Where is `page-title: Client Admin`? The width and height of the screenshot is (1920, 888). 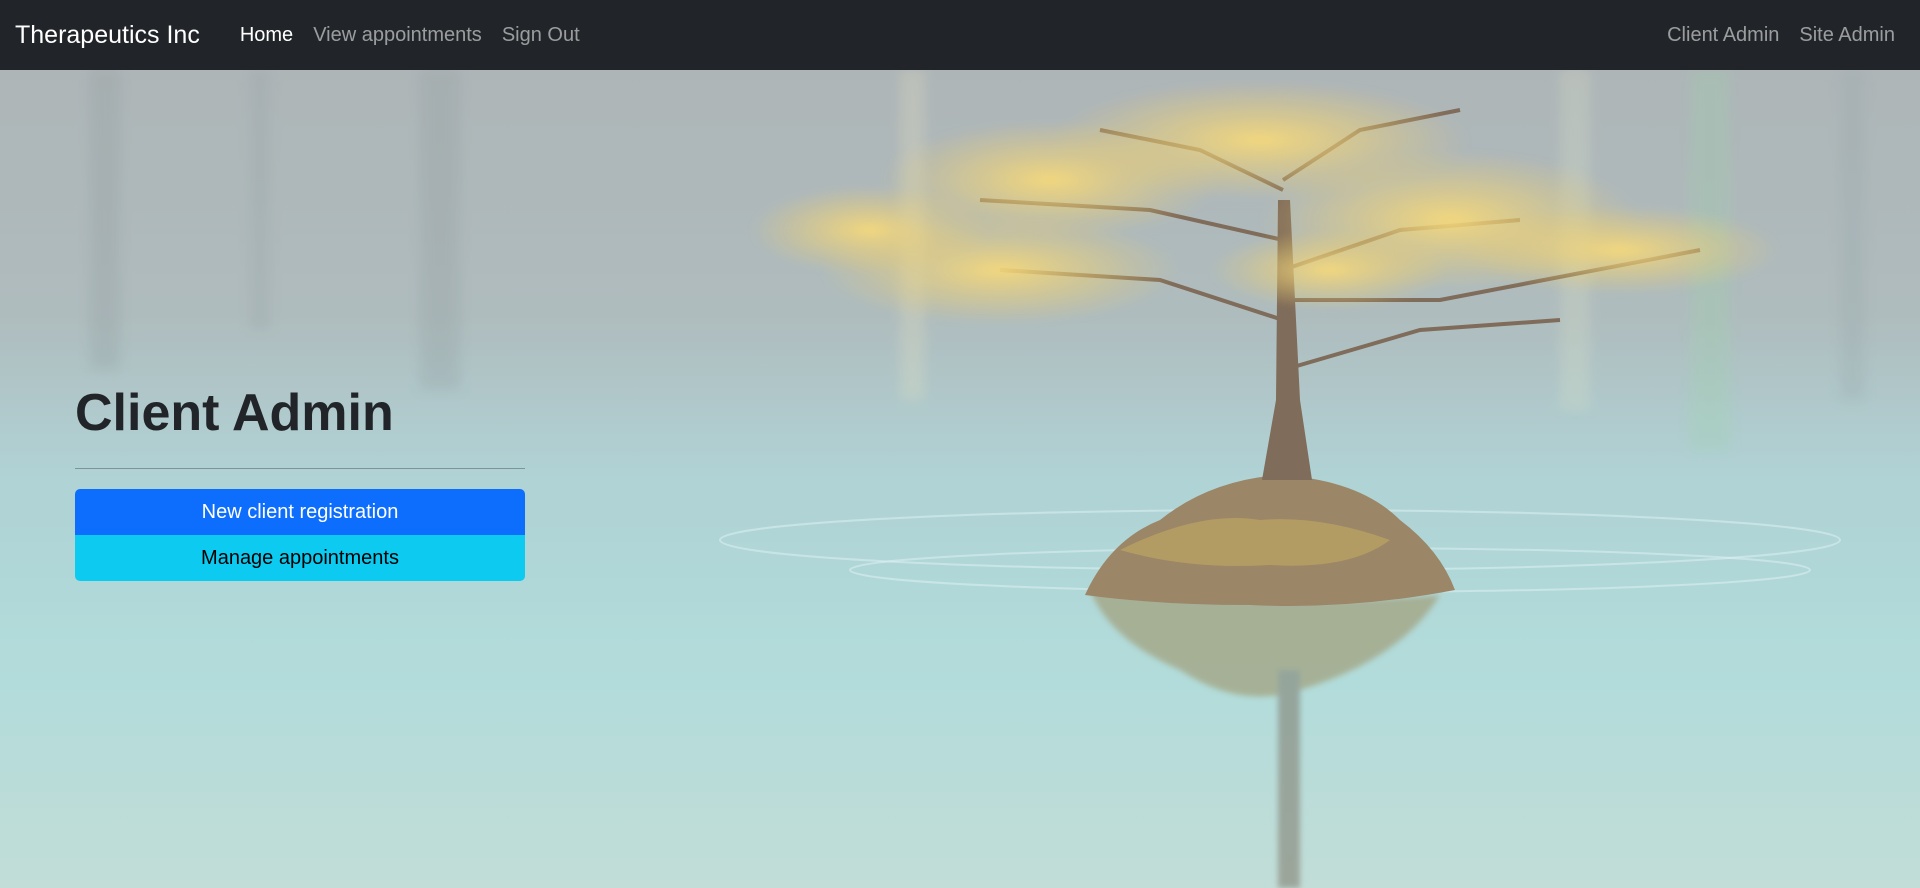
page-title: Client Admin is located at coordinates (234, 413).